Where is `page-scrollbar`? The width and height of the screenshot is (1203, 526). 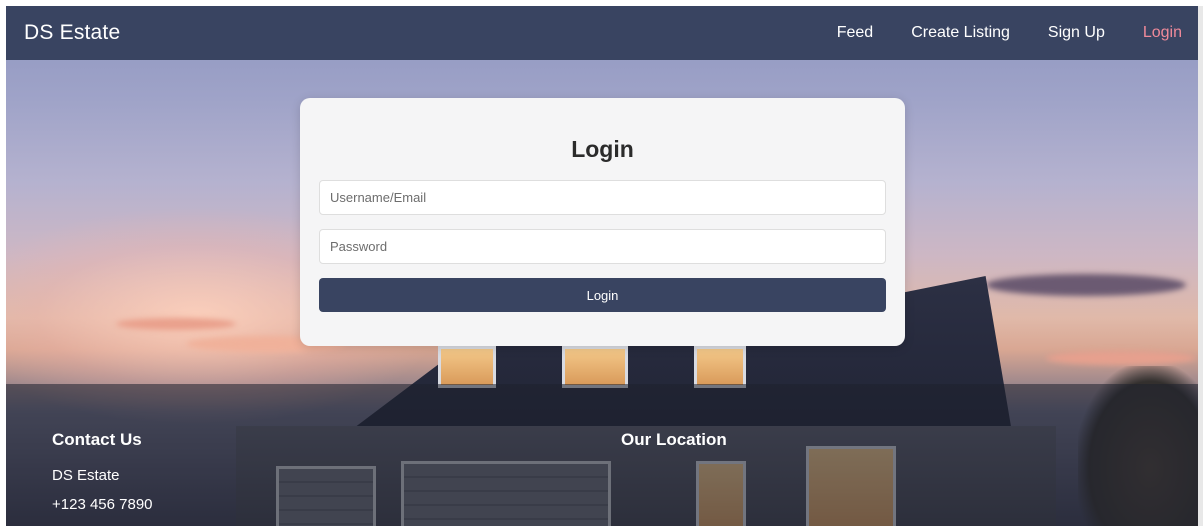 page-scrollbar is located at coordinates (1200, 266).